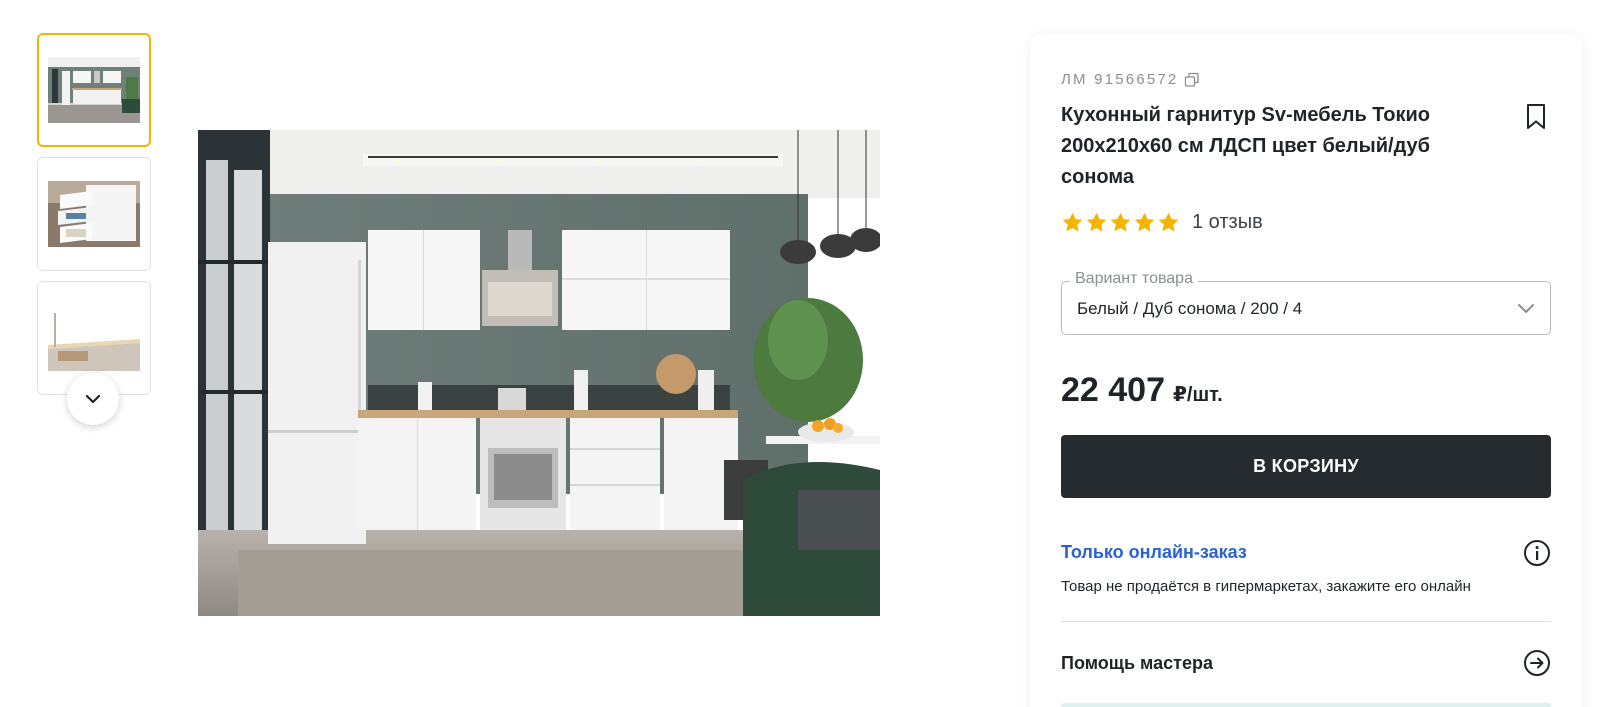  Describe the element at coordinates (1192, 80) in the screenshot. I see `copy-icon` at that location.